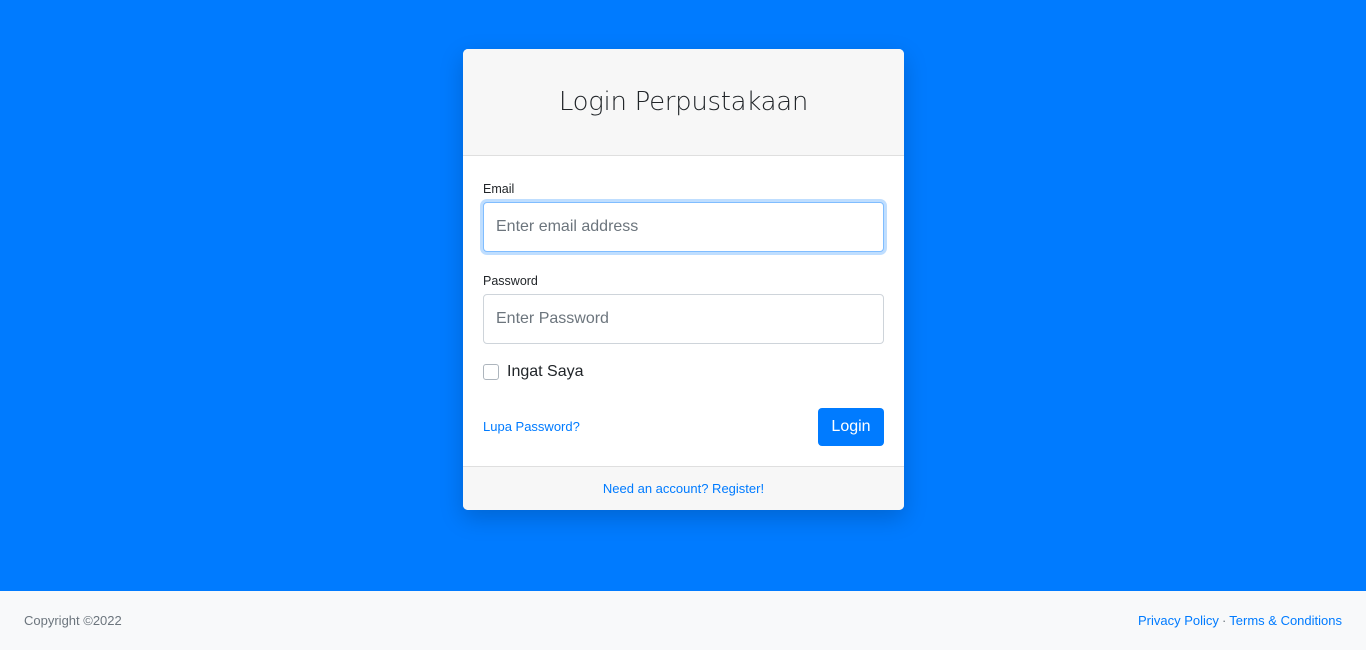  Describe the element at coordinates (499, 189) in the screenshot. I see `email-label: Email` at that location.